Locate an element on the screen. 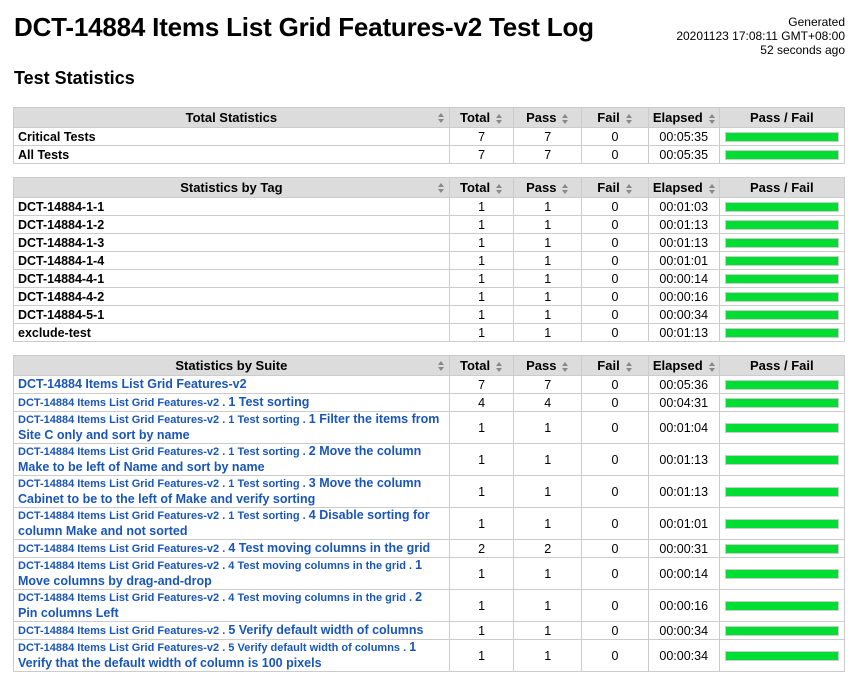  pass-cell: 2 is located at coordinates (548, 548).